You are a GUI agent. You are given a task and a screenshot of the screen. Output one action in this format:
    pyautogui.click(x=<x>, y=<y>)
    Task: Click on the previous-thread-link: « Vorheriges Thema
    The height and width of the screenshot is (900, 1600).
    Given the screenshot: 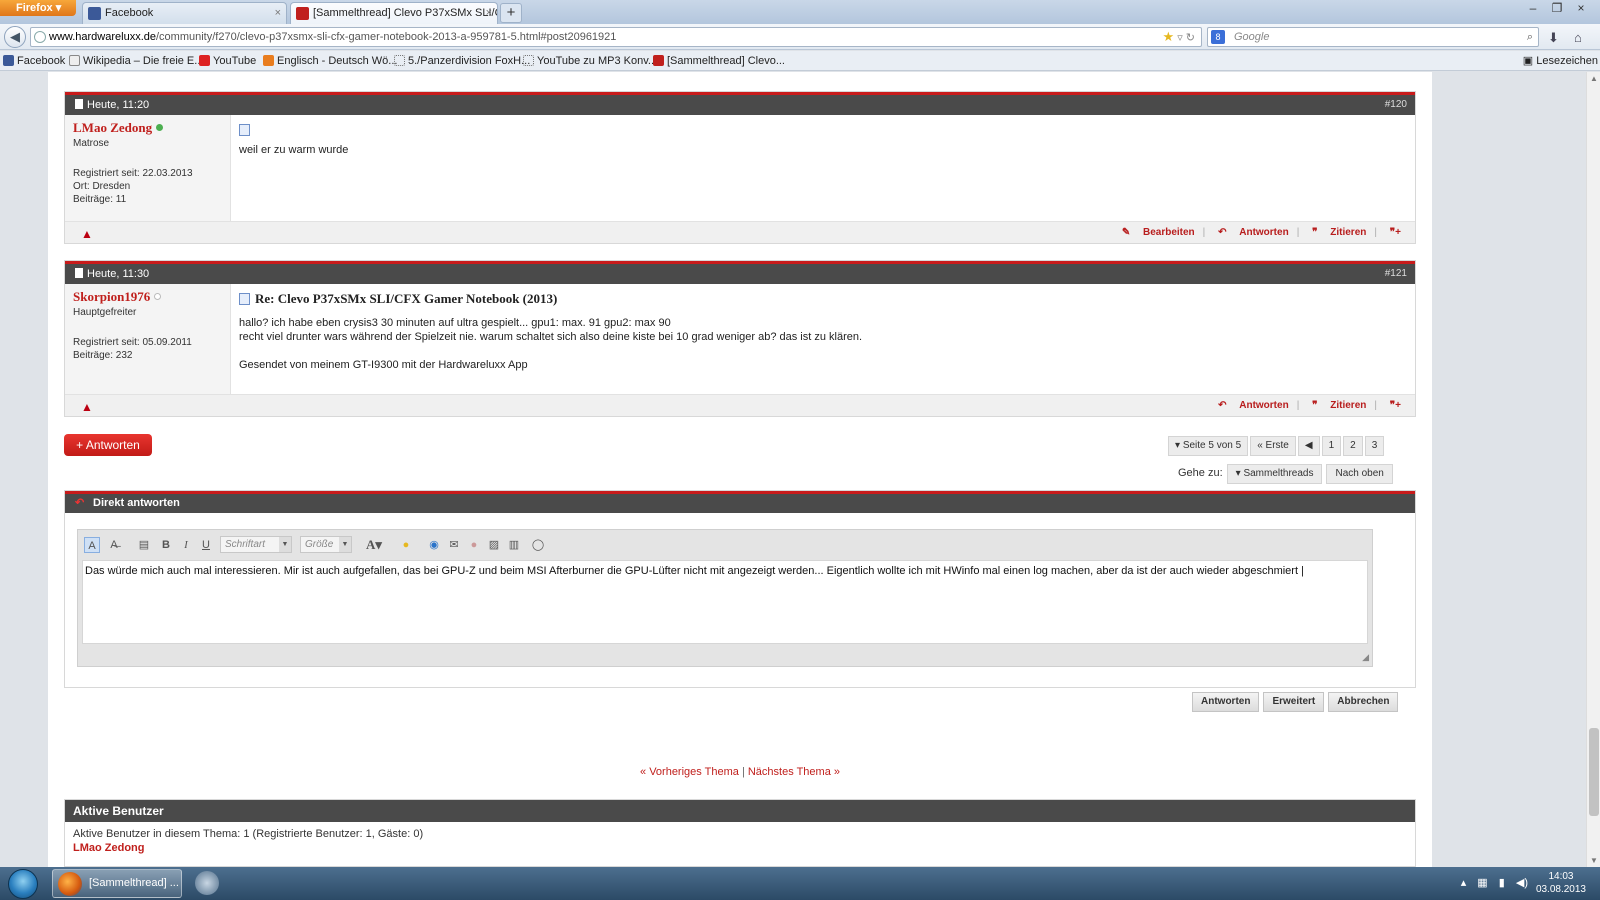 What is the action you would take?
    pyautogui.click(x=689, y=772)
    